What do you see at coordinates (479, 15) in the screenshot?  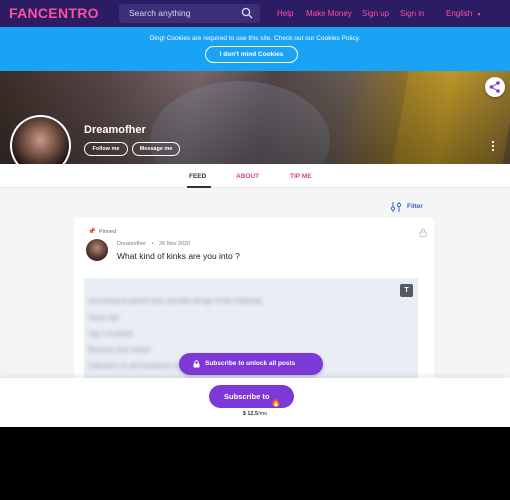 I see `chevron-down-icon: ▼` at bounding box center [479, 15].